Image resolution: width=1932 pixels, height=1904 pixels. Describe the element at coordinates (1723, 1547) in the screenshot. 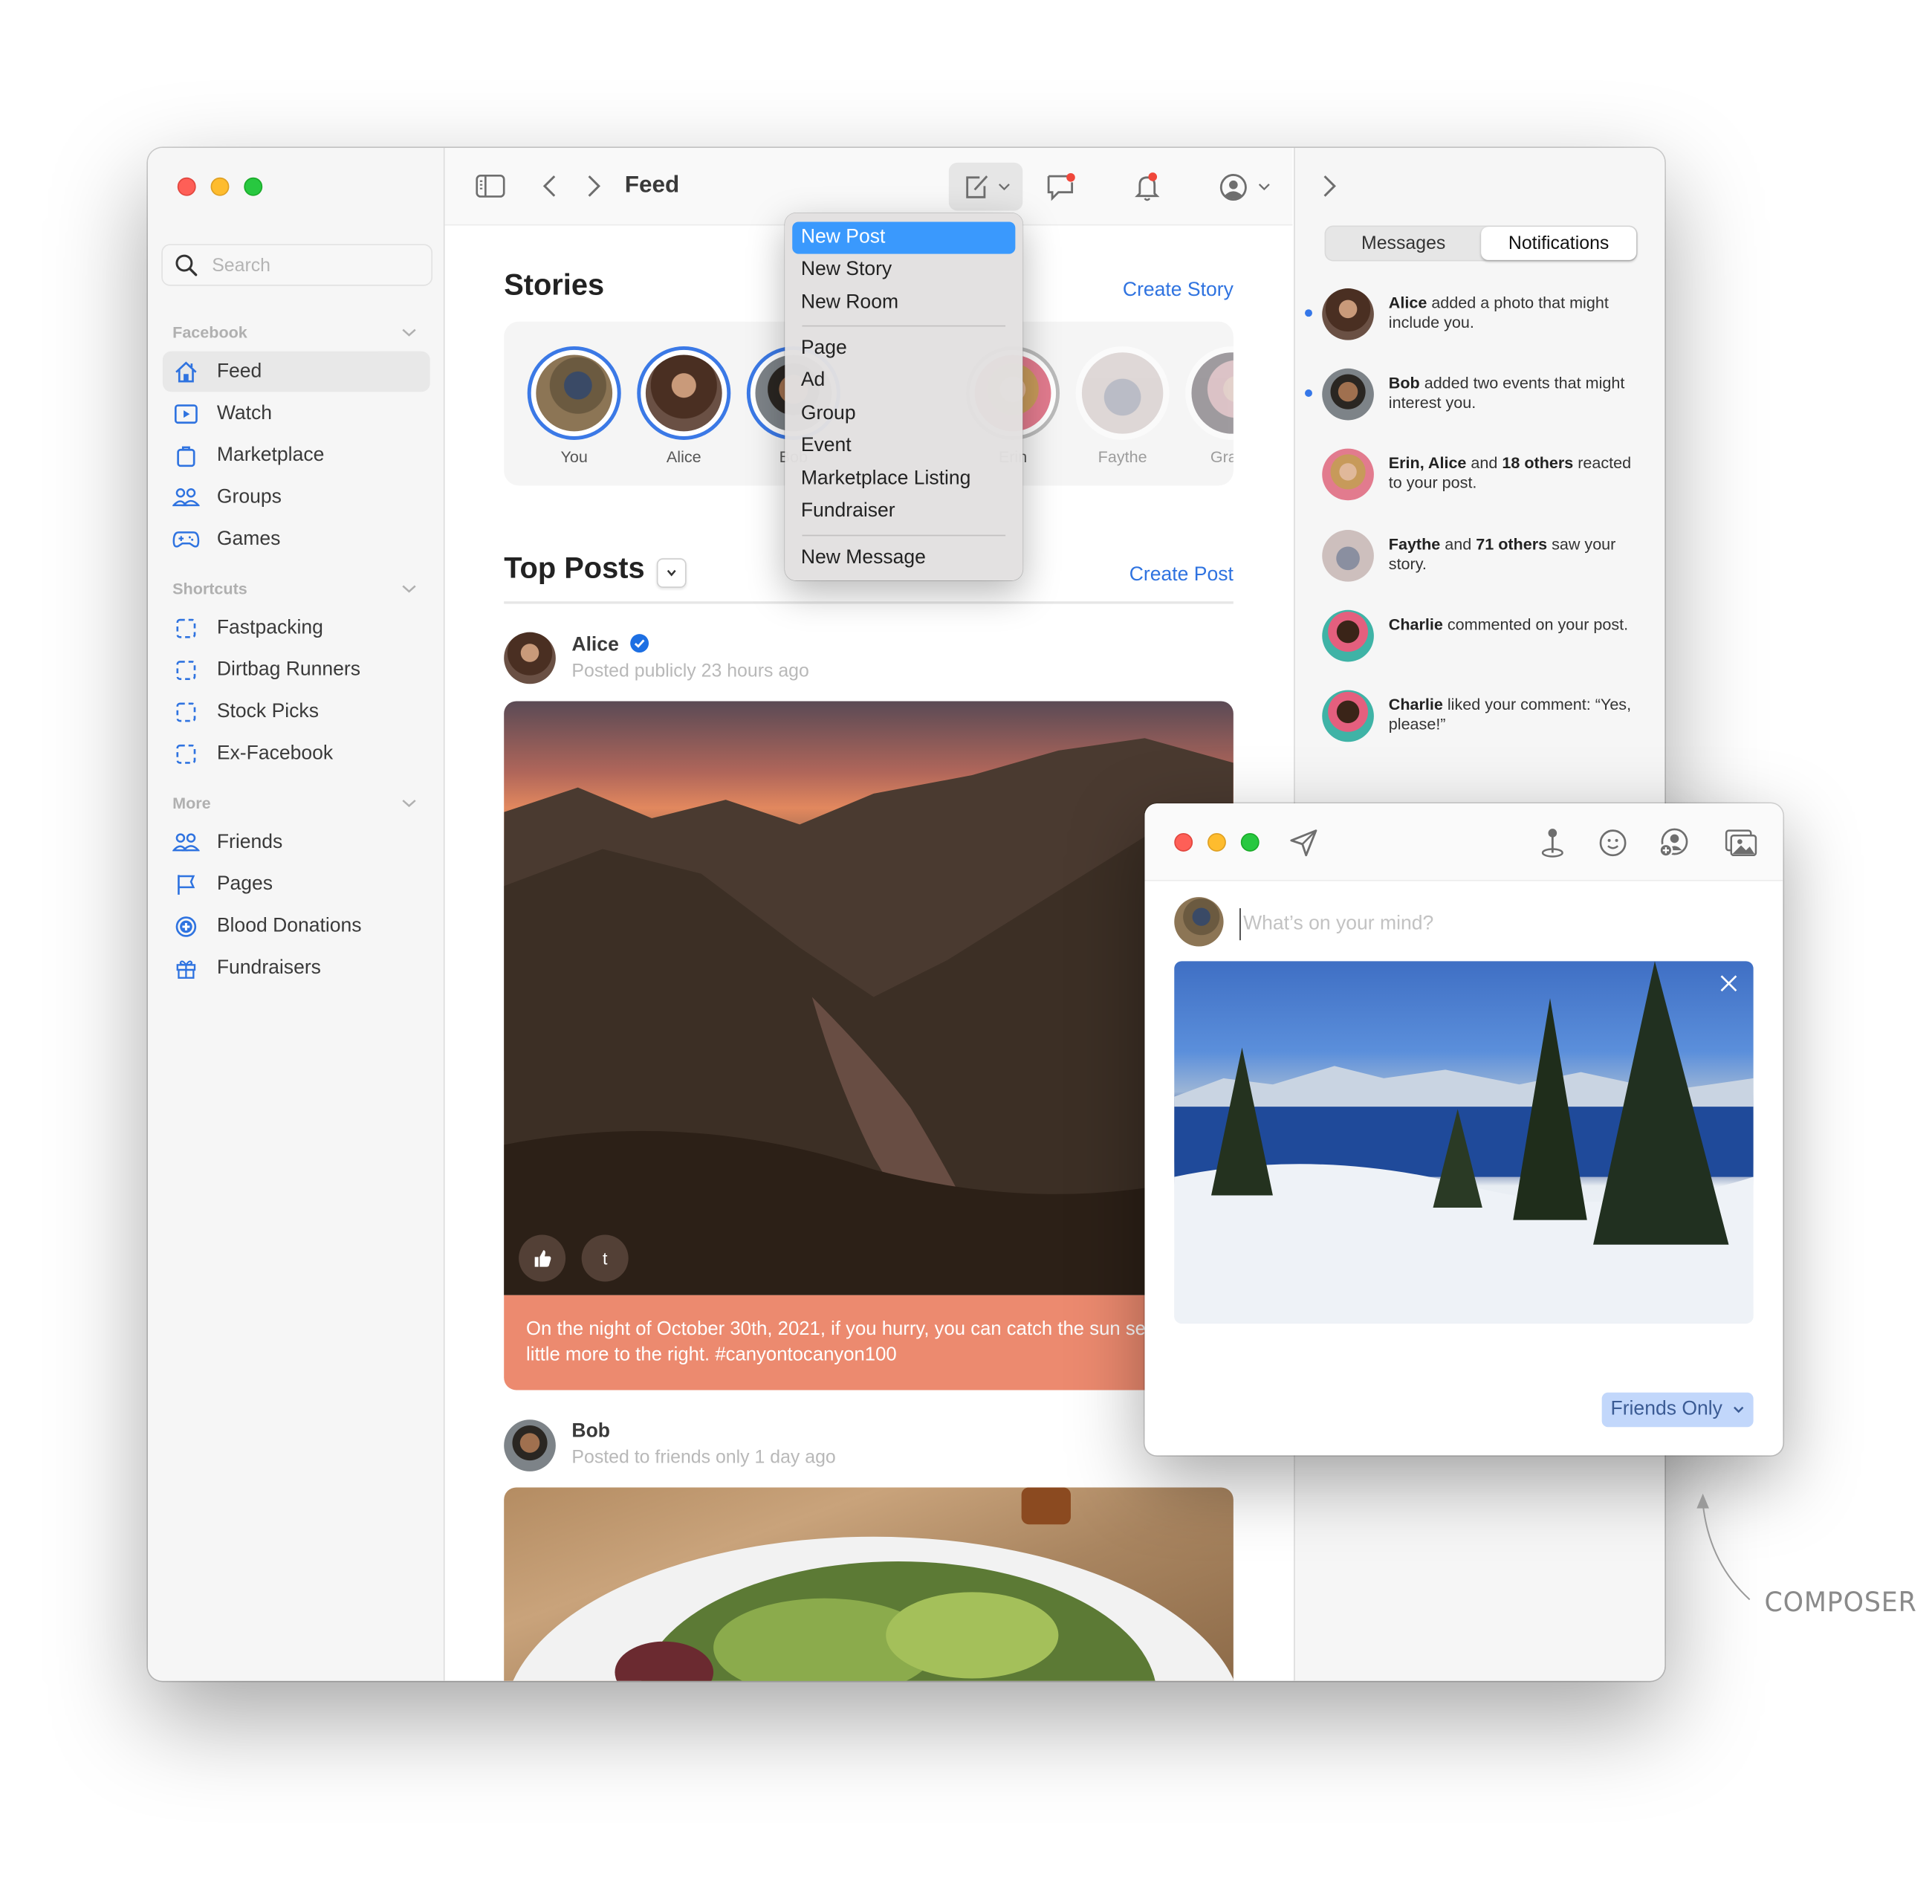

I see `annotation-arrow` at that location.